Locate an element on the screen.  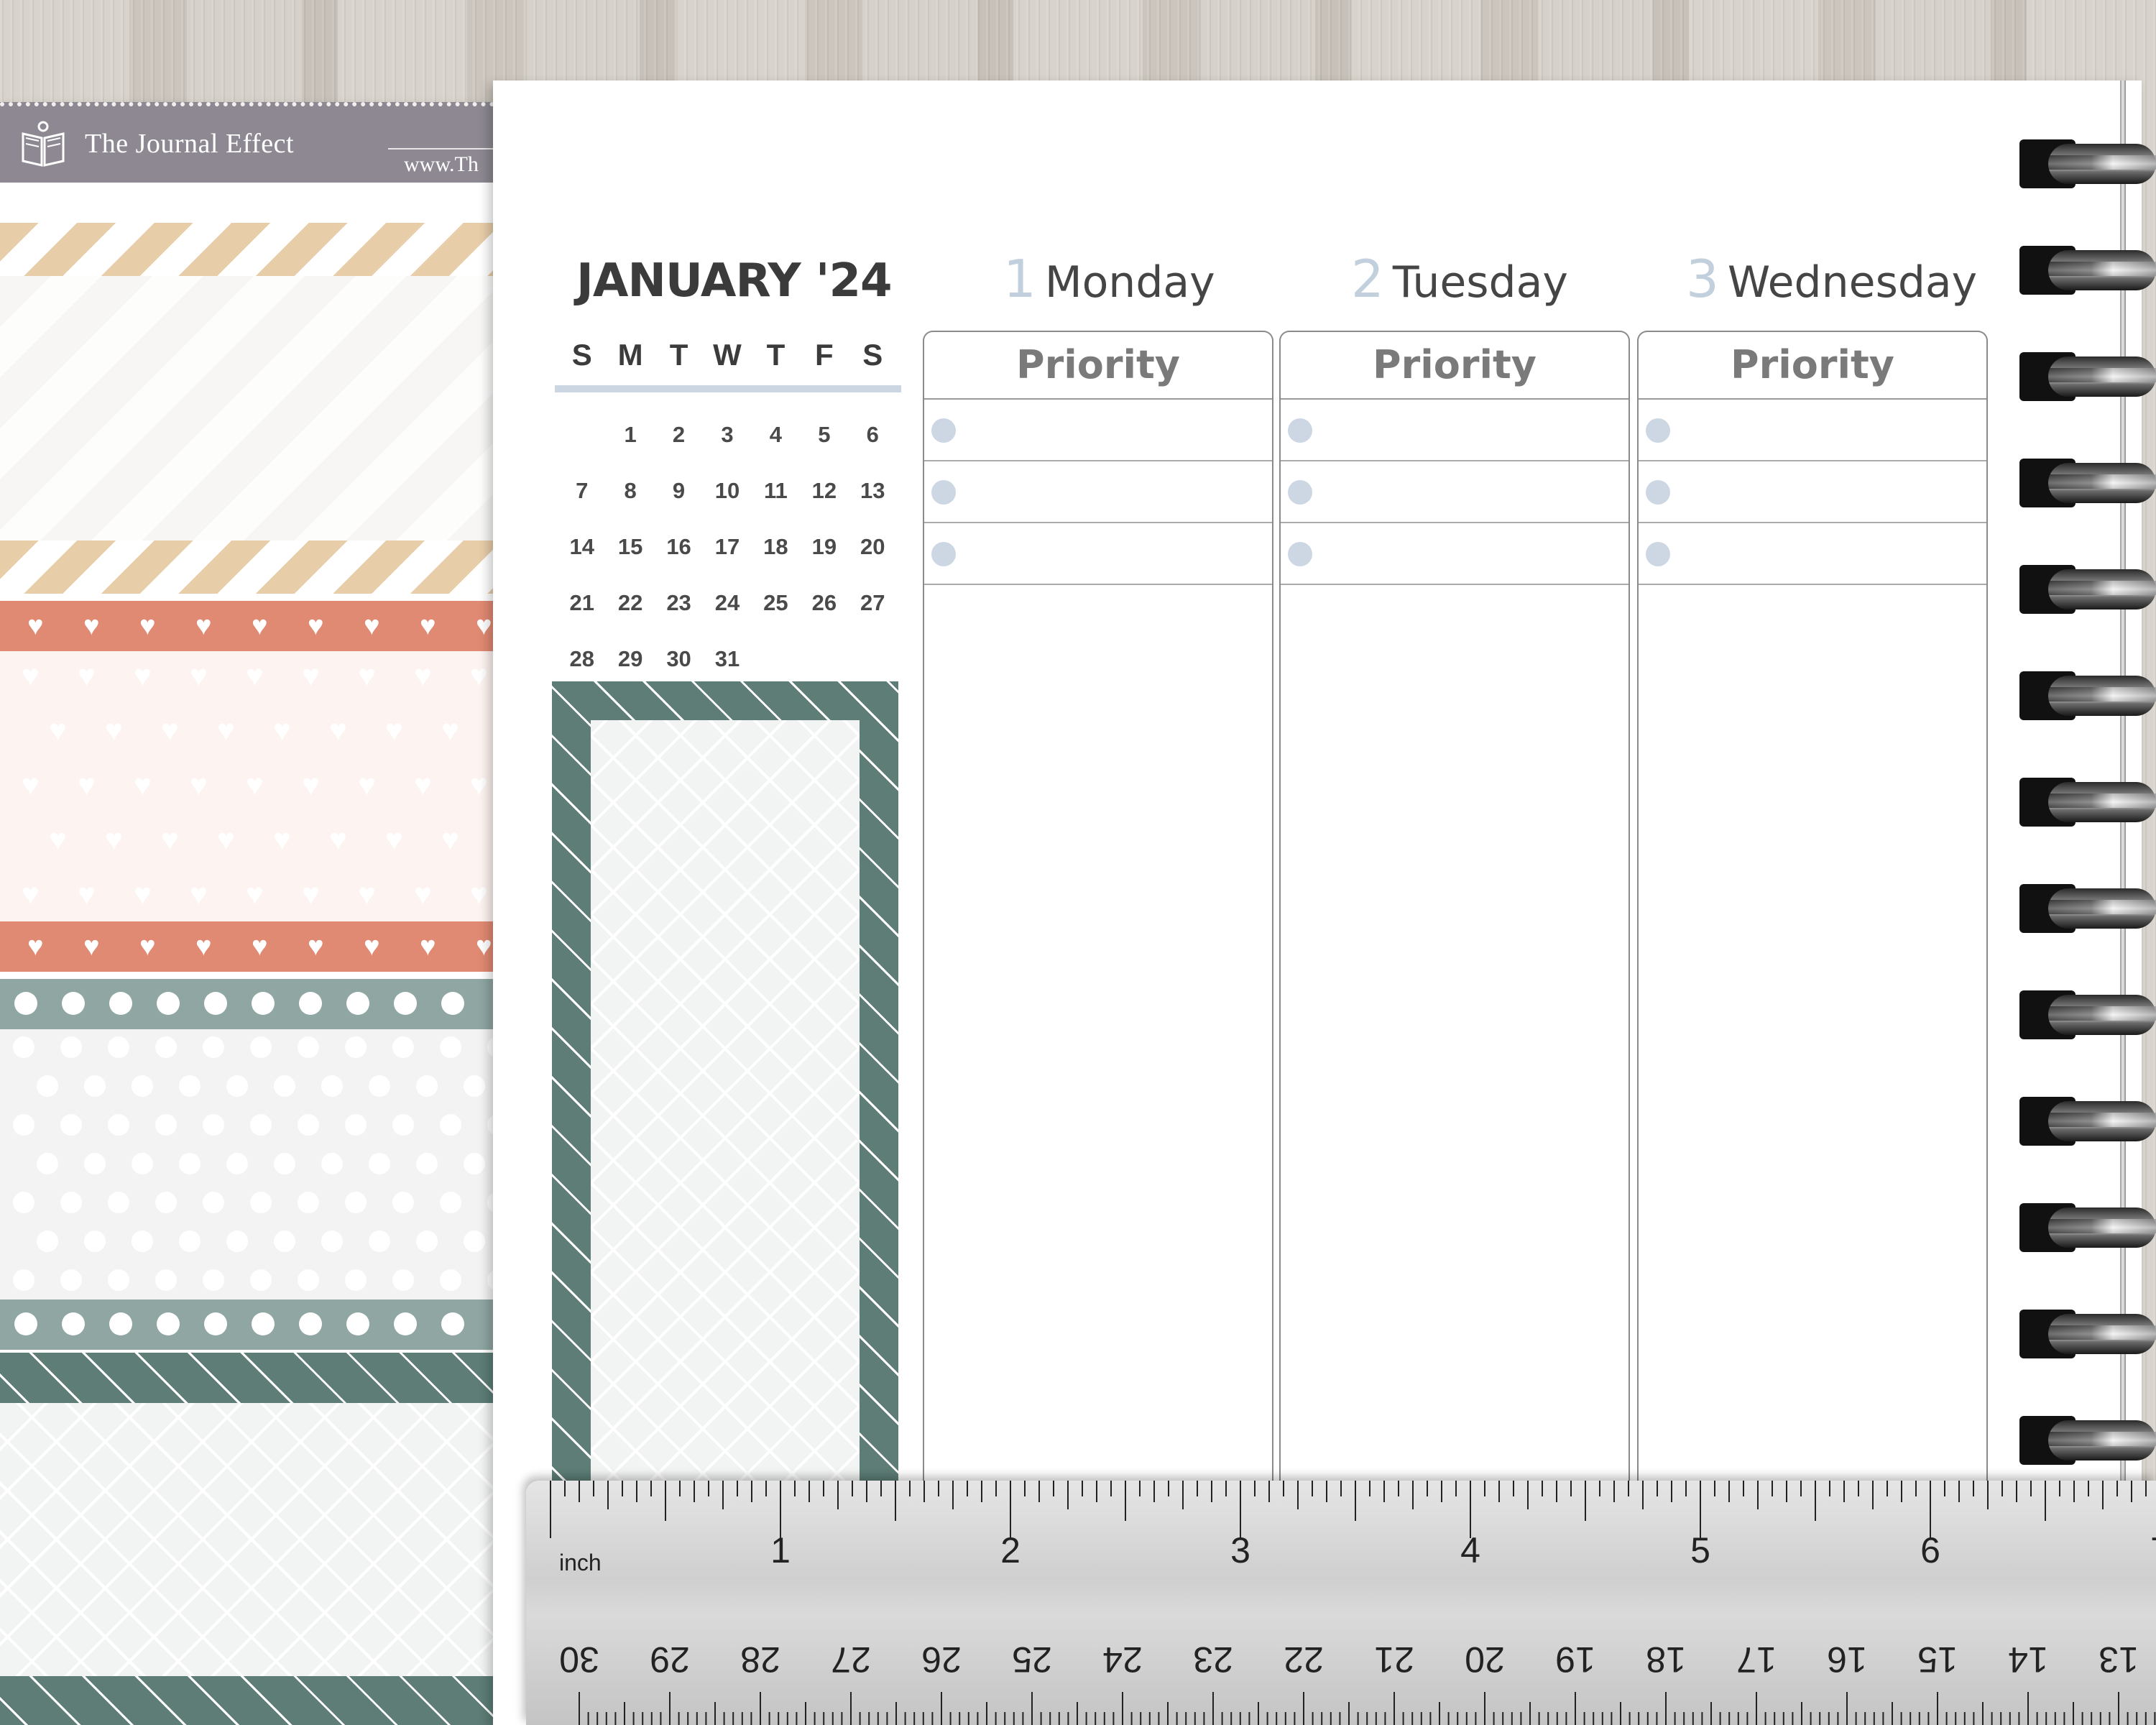
book-logo-icon is located at coordinates (44, 144).